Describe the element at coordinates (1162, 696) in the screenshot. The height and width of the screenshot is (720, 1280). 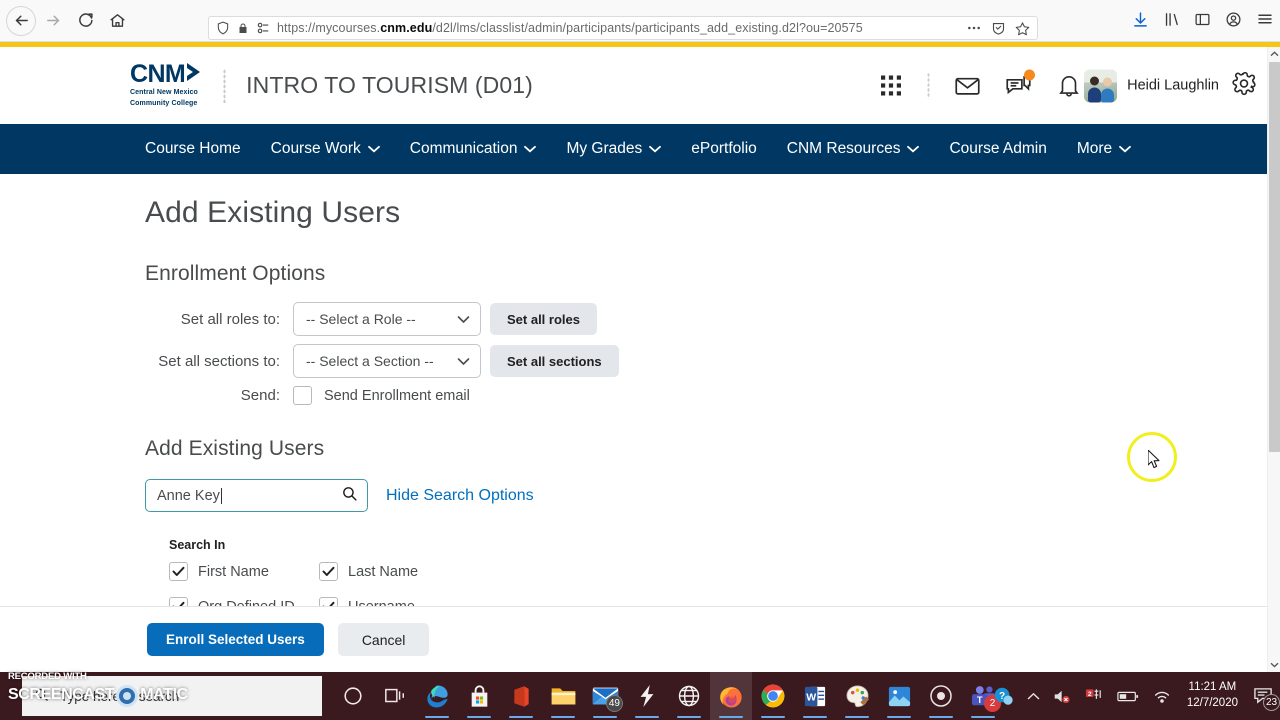
I see `wifi-icon` at that location.